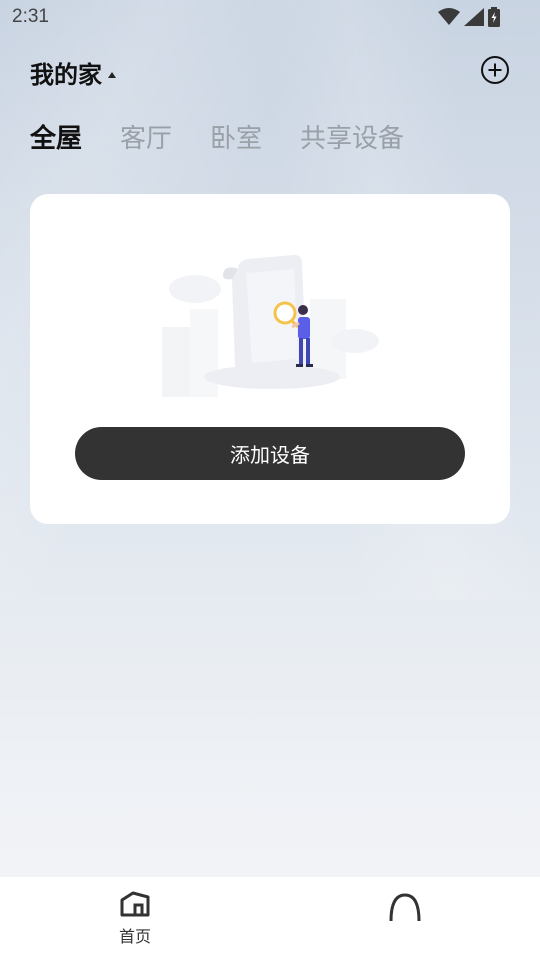 The width and height of the screenshot is (540, 960). I want to click on home-icon, so click(135, 904).